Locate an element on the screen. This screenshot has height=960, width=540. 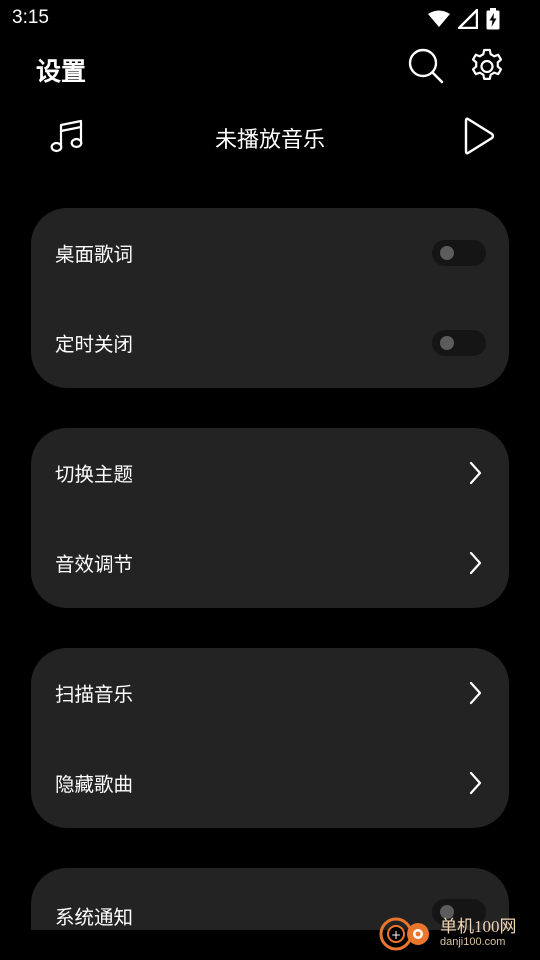
settings-button is located at coordinates (487, 68).